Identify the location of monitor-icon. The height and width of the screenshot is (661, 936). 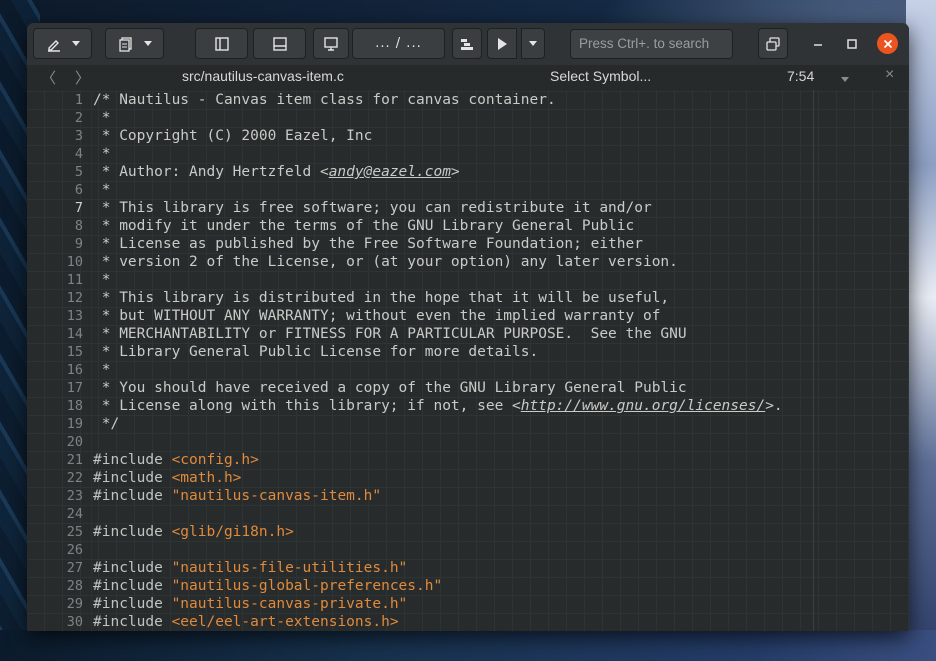
(331, 43).